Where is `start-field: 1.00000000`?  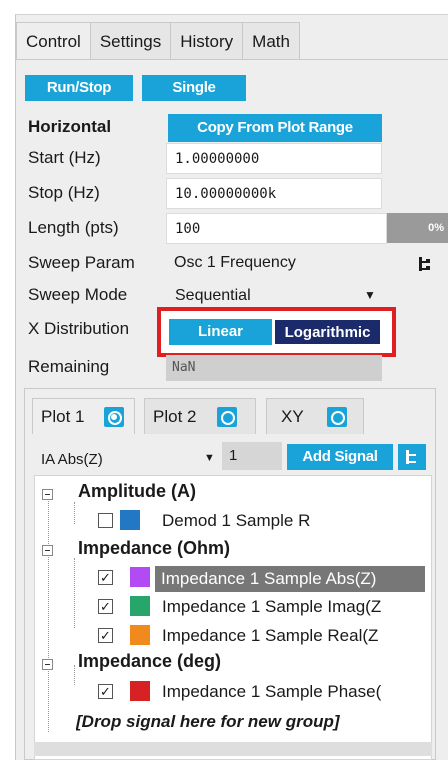
start-field: 1.00000000 is located at coordinates (274, 158).